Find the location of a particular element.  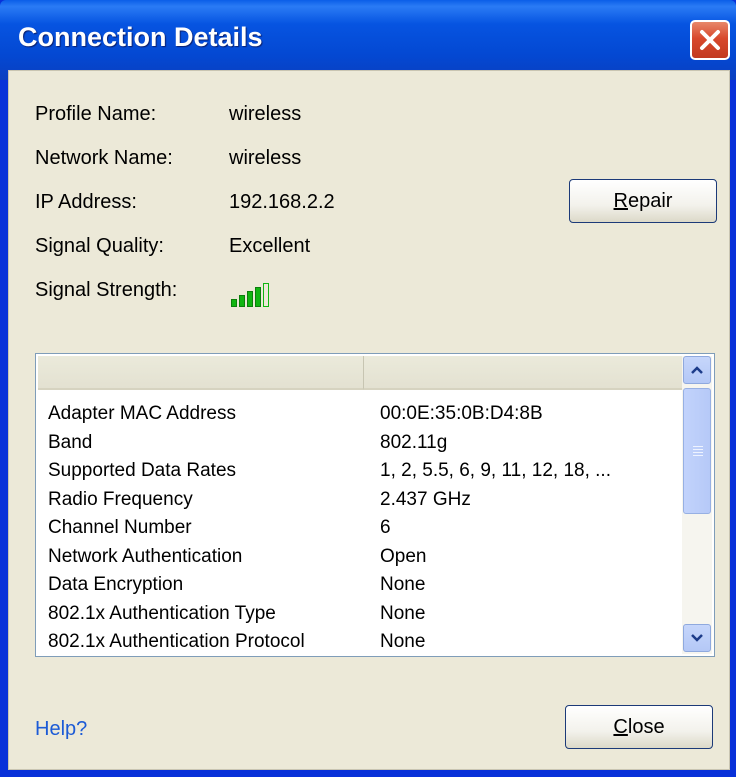

detail-value: Open is located at coordinates (403, 556).